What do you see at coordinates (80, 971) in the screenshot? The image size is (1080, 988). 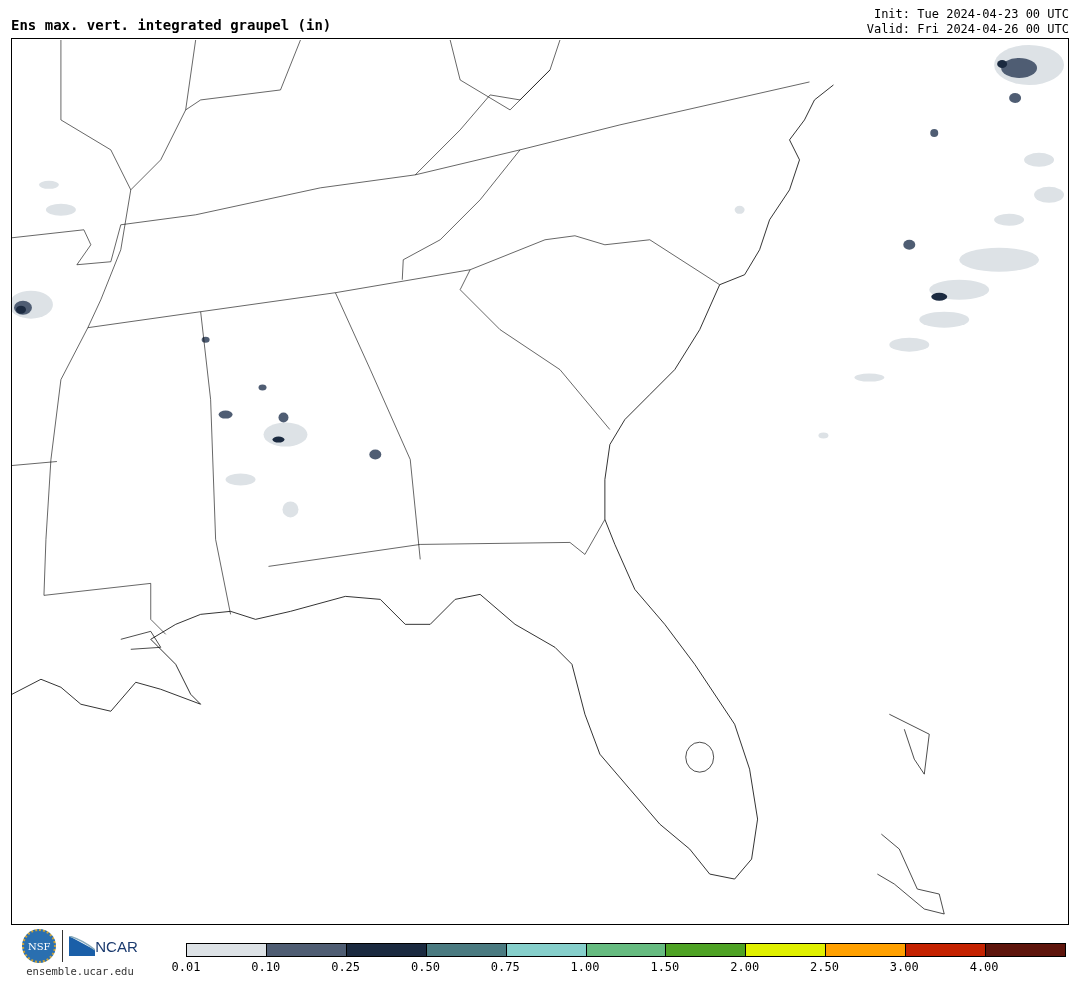 I see `site-url: ensemble.ucar.edu` at bounding box center [80, 971].